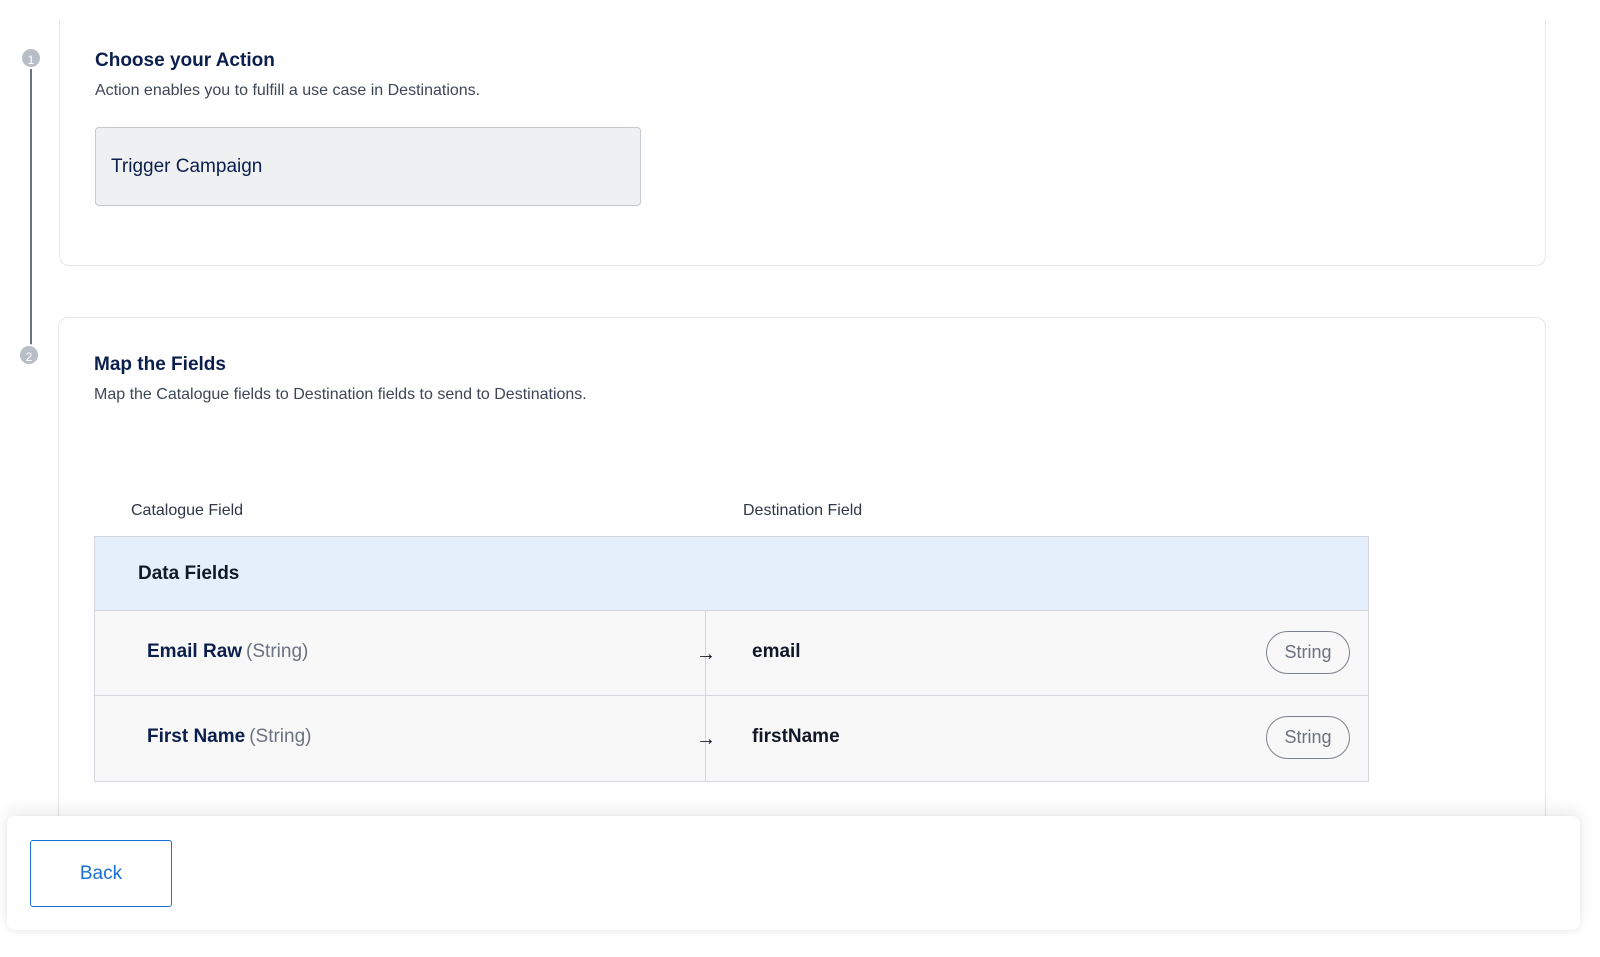 This screenshot has height=957, width=1600. What do you see at coordinates (101, 873) in the screenshot?
I see `back-button: Back` at bounding box center [101, 873].